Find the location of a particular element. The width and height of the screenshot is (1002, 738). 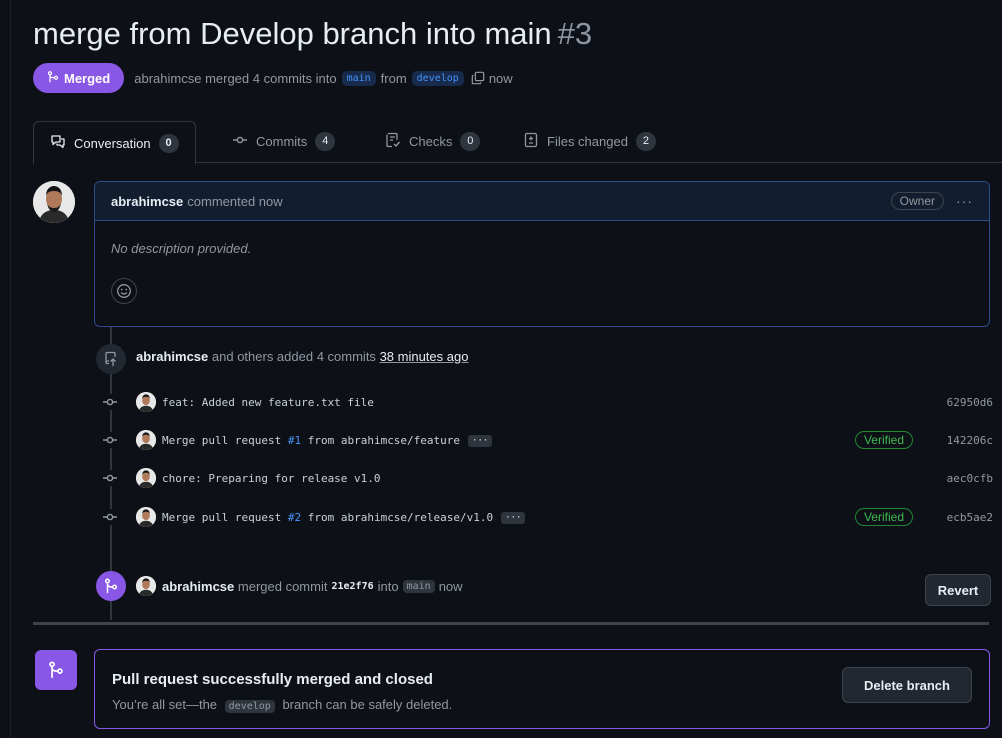

comment-body: No description provided. is located at coordinates (181, 248).